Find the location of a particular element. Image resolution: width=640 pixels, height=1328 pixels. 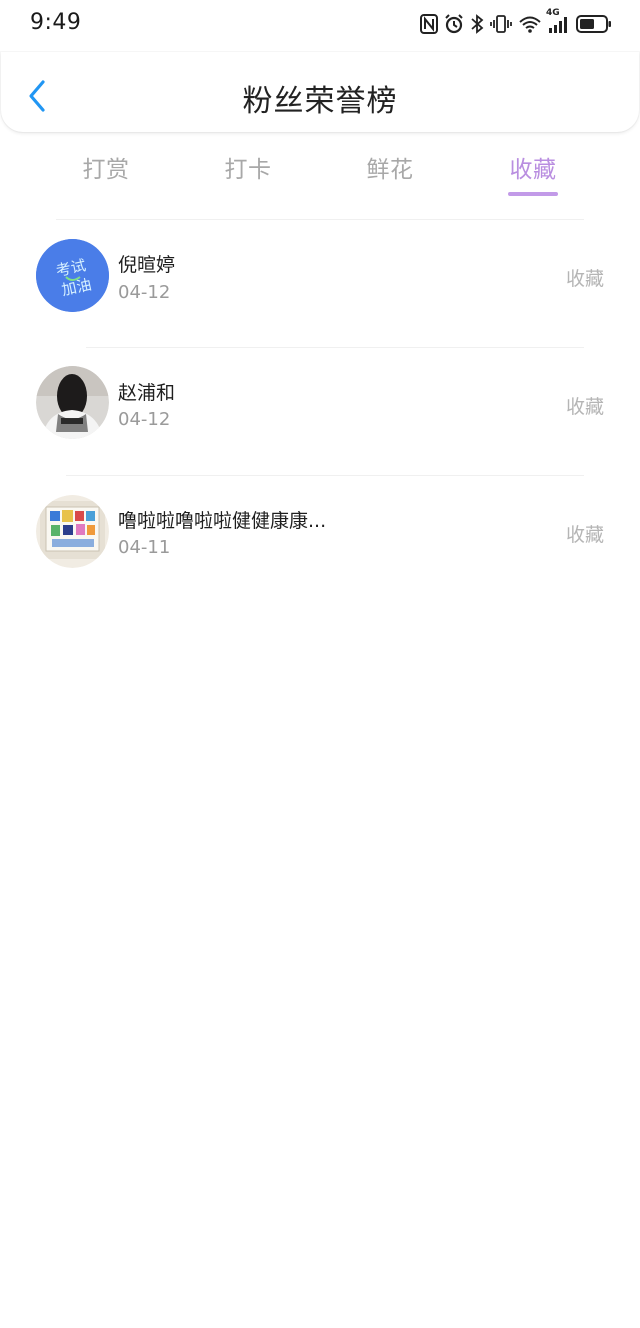

tab-bar: 打赏 打卡 鲜花 收藏 is located at coordinates (320, 176).